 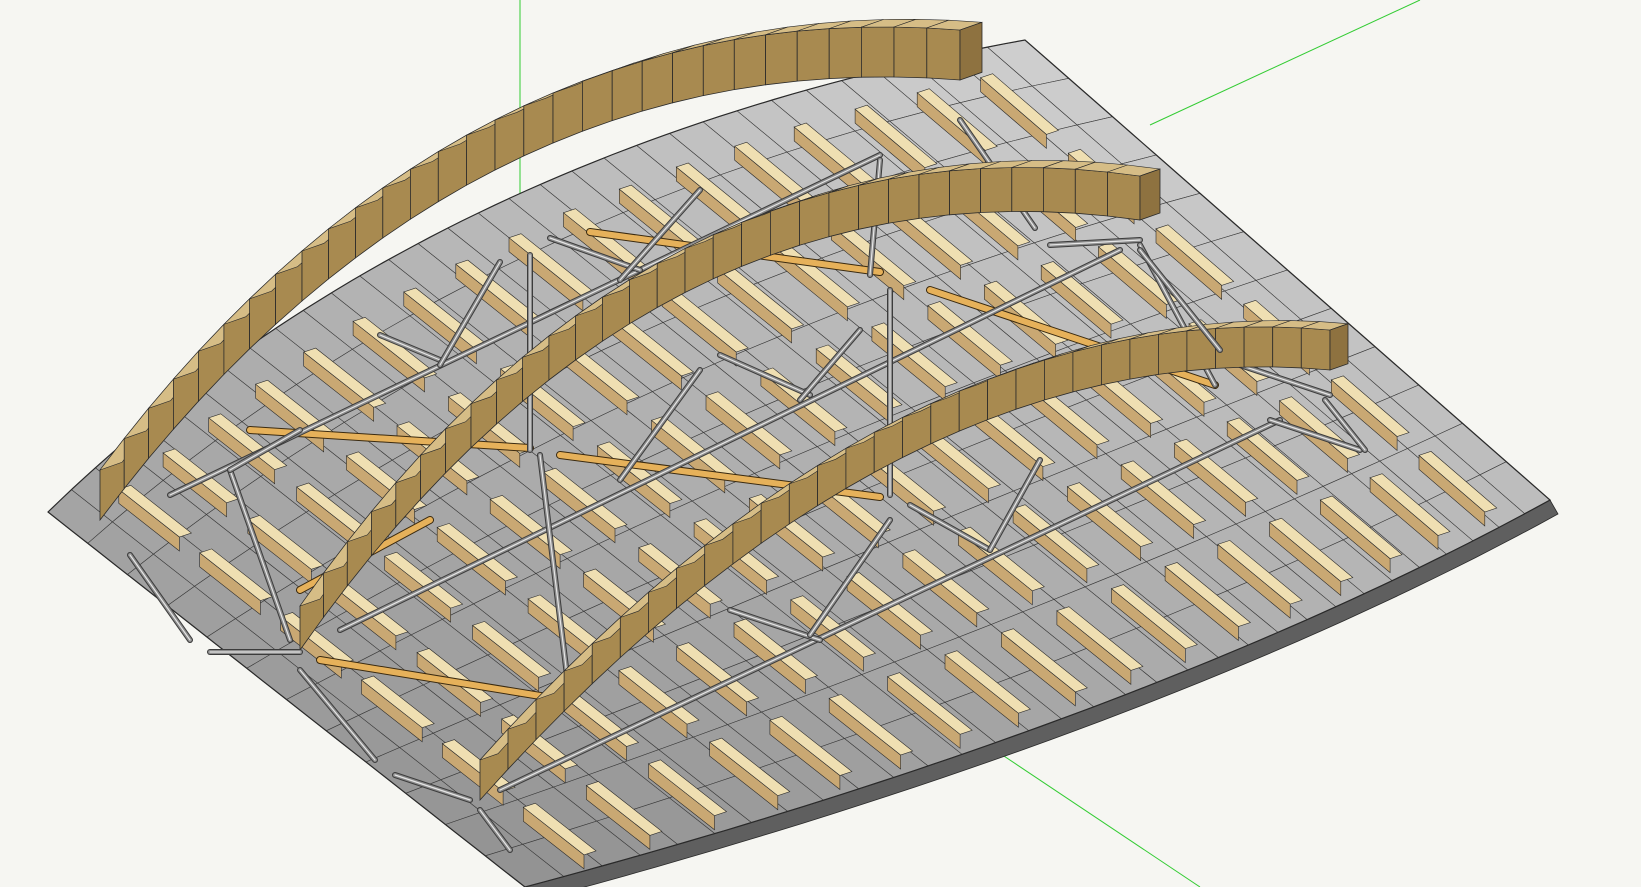 I want to click on axis-line-diagonal-upper, so click(x=1285, y=63).